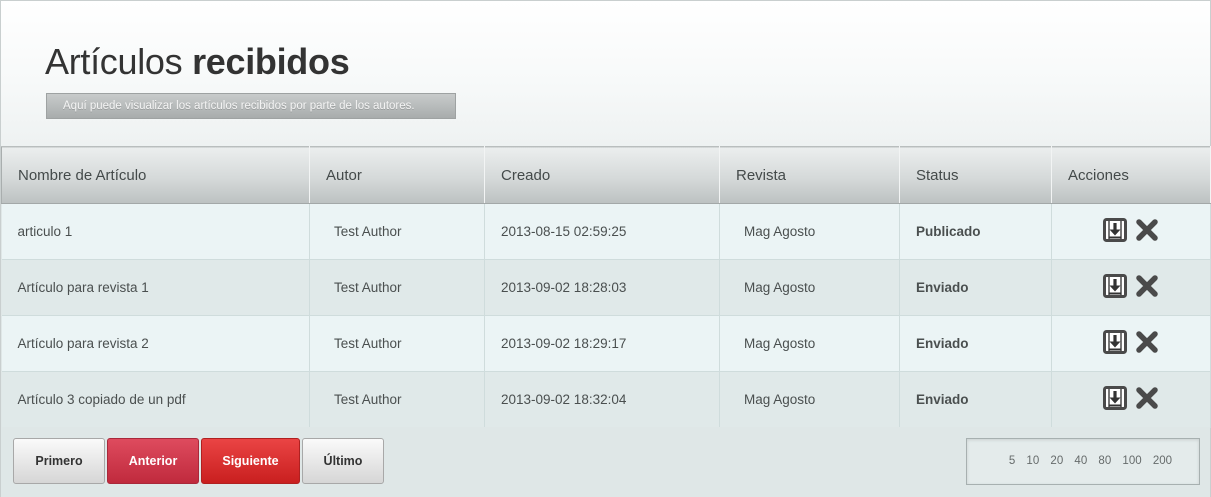  Describe the element at coordinates (155, 399) in the screenshot. I see `cell-article-name: Artículo 3 copiado de un pdf` at that location.